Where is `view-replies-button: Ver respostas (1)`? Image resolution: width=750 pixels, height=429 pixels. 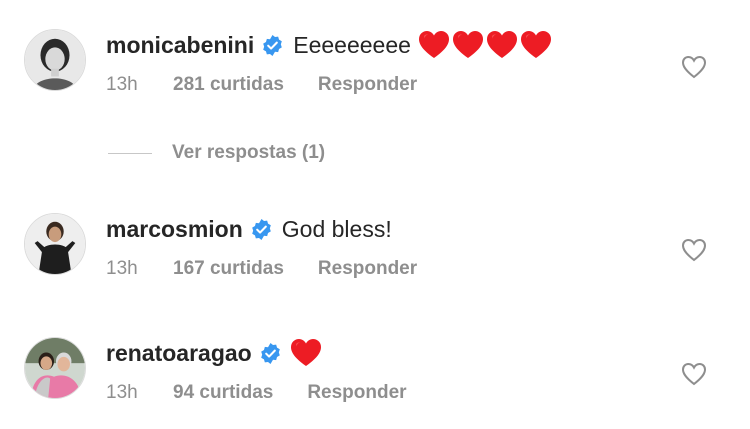
view-replies-button: Ver respostas (1) is located at coordinates (216, 153).